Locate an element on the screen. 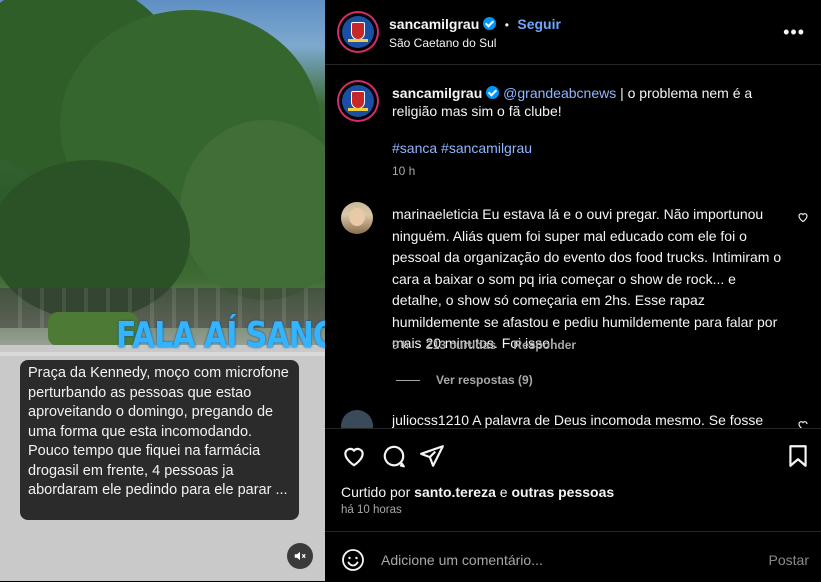  like-icon is located at coordinates (354, 456).